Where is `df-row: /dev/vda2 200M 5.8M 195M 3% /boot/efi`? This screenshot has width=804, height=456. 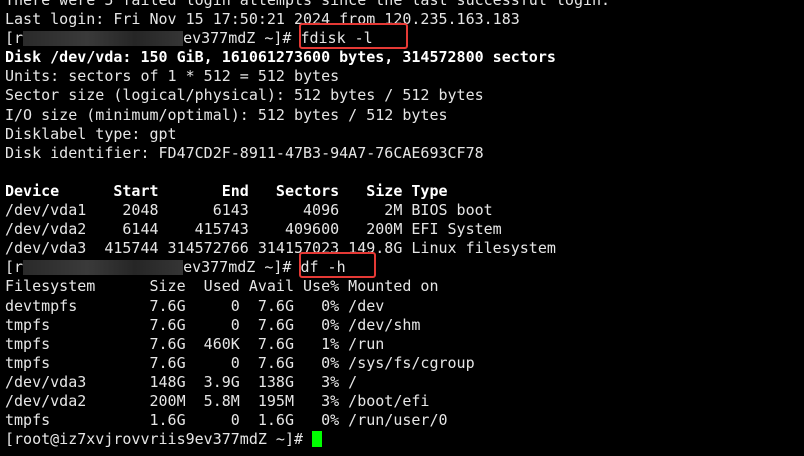 df-row: /dev/vda2 200M 5.8M 195M 3% /boot/efi is located at coordinates (217, 400).